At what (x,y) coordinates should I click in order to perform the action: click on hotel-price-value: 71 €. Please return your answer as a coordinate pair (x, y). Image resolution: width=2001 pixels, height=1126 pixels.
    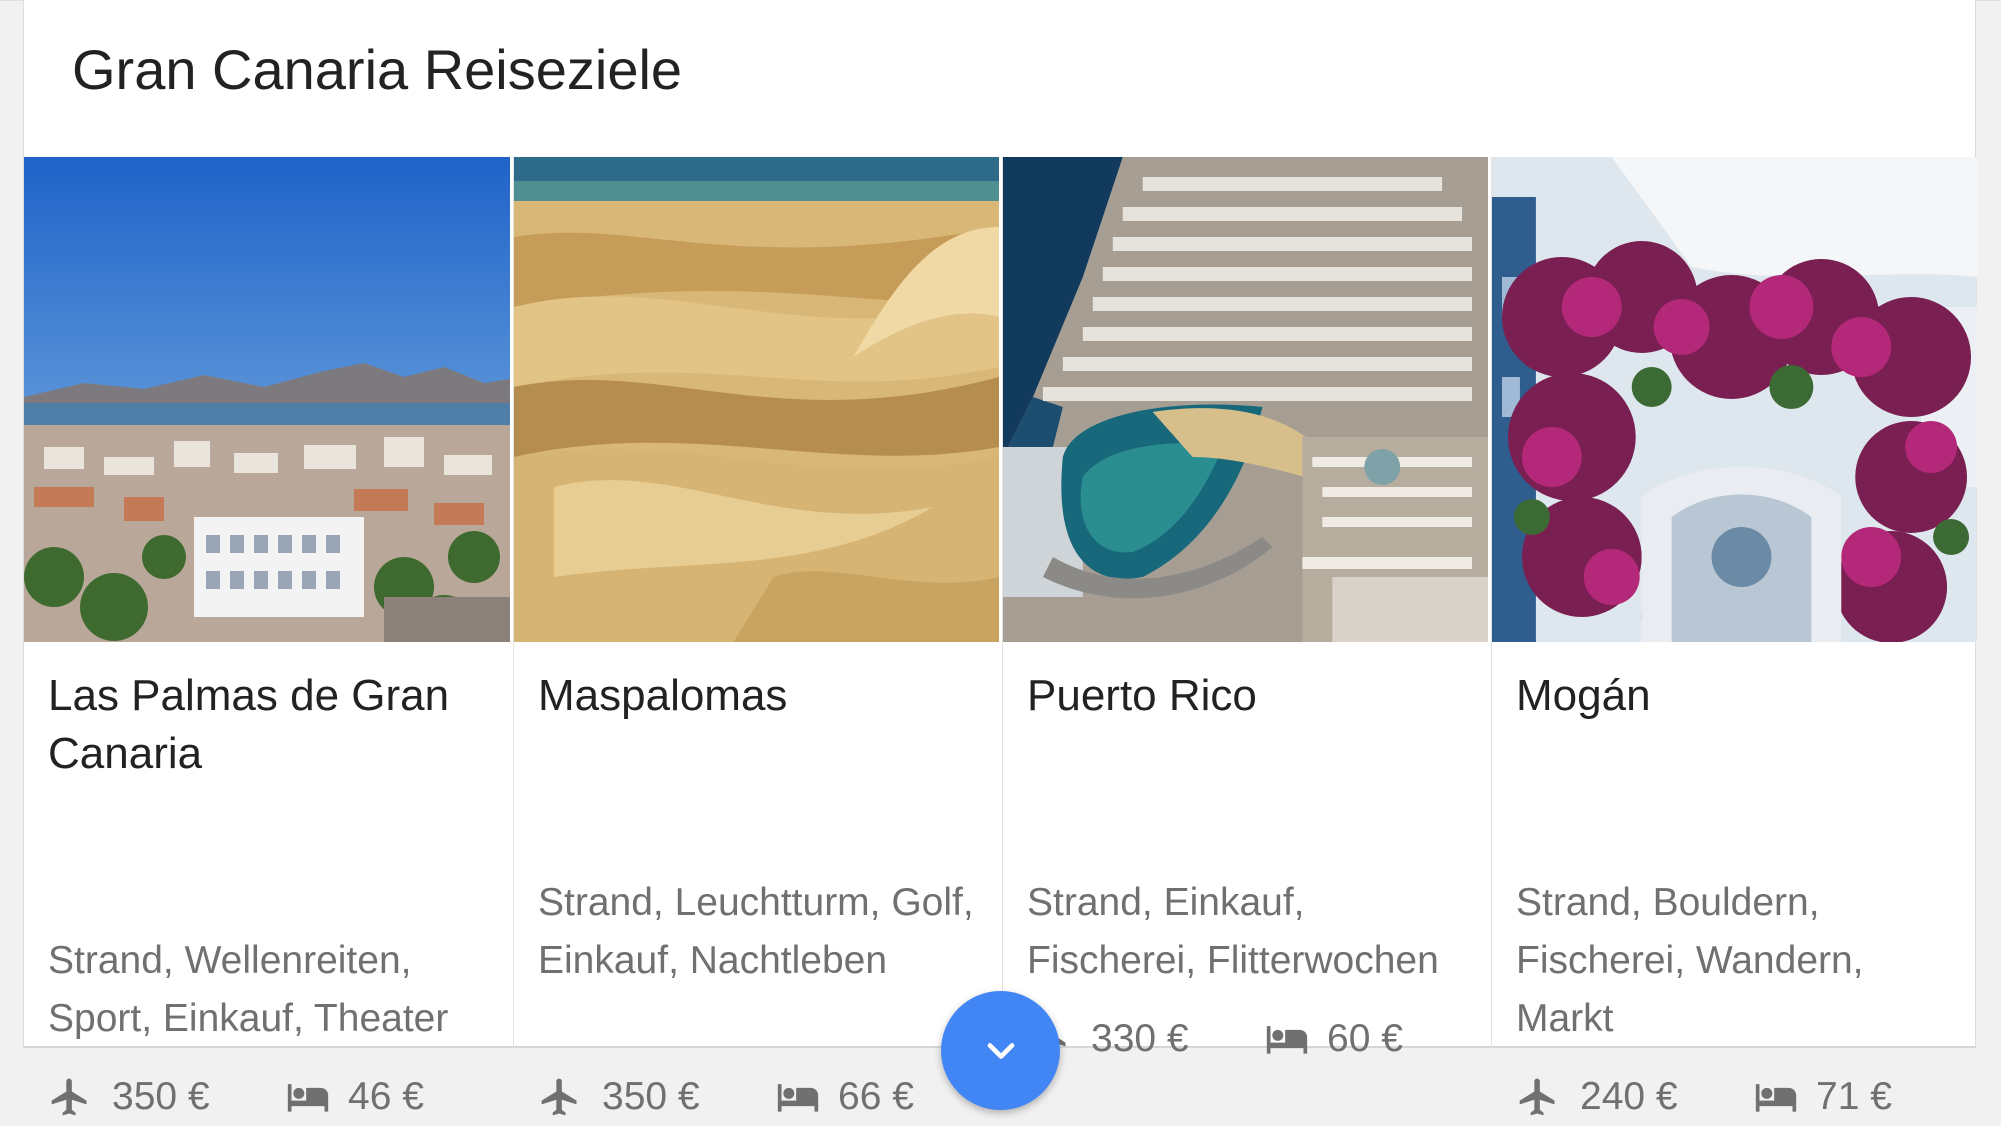
    Looking at the image, I should click on (1854, 1096).